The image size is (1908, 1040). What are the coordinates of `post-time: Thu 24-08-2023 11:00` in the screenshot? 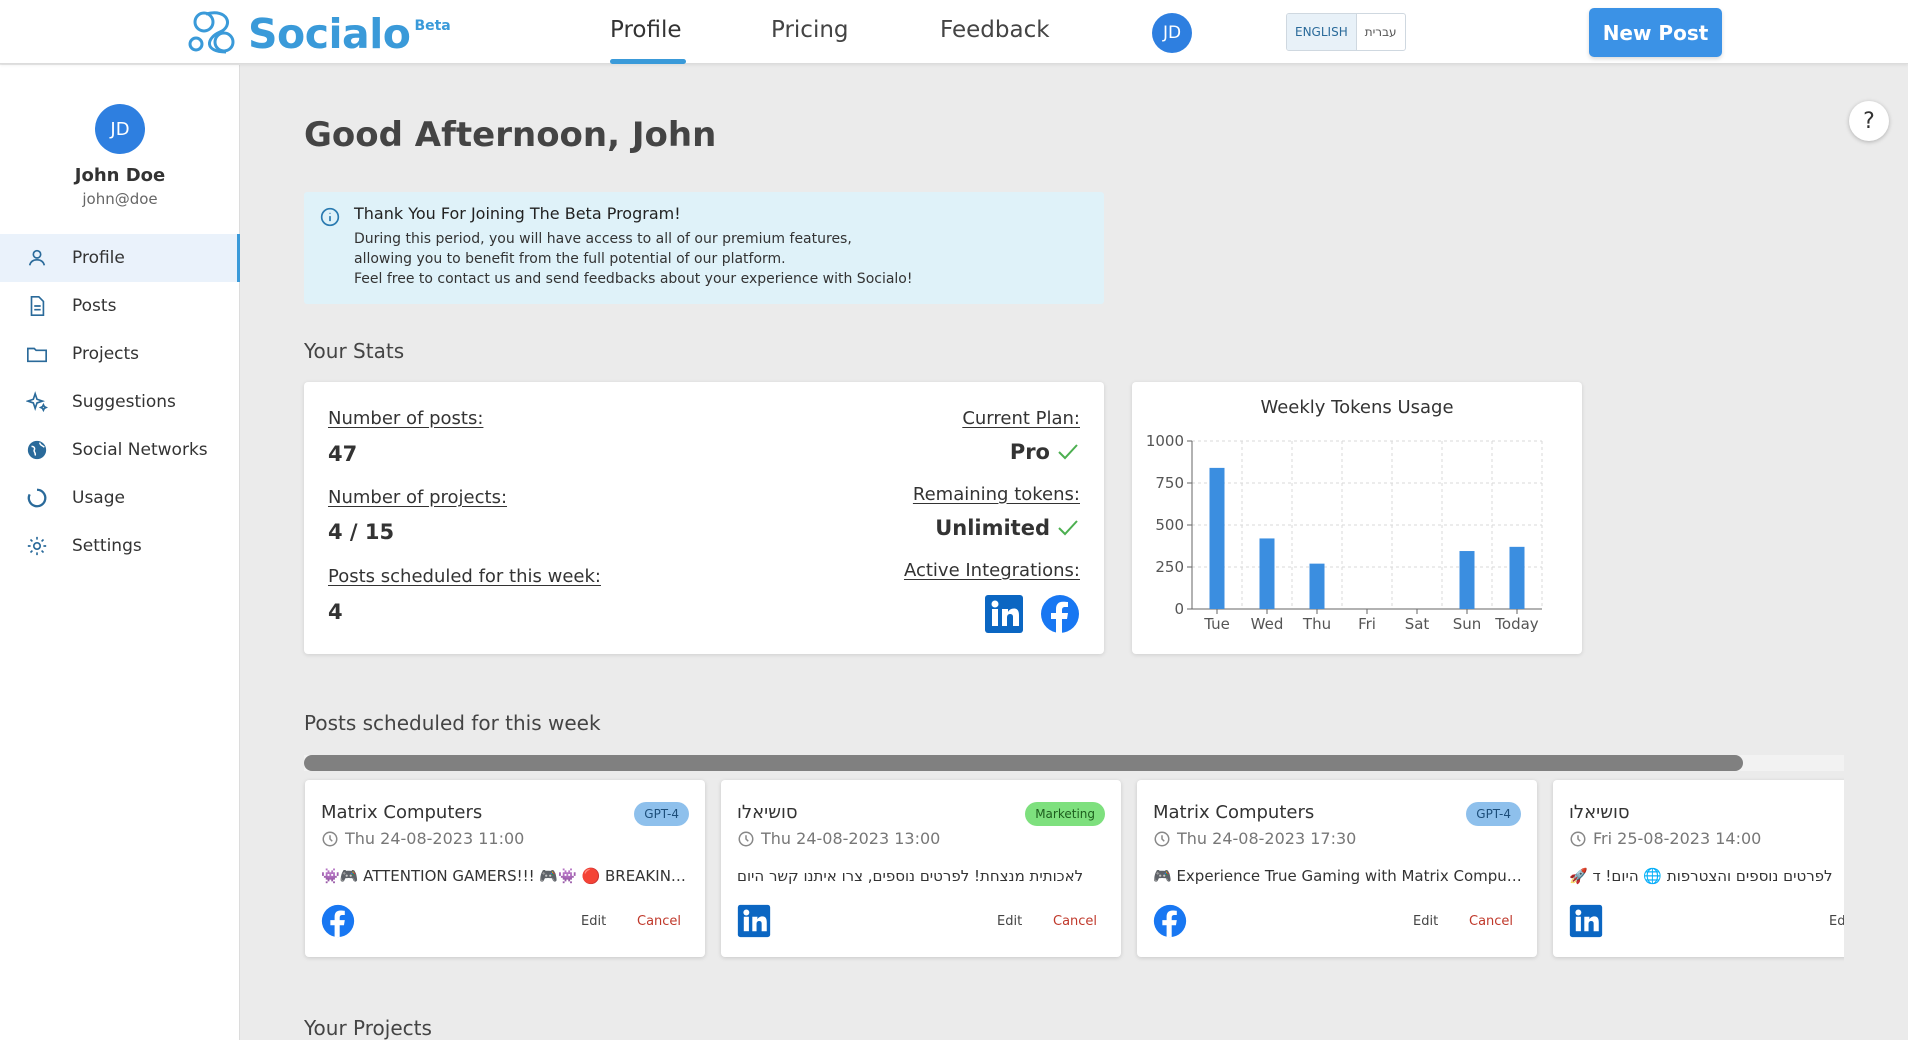 It's located at (422, 838).